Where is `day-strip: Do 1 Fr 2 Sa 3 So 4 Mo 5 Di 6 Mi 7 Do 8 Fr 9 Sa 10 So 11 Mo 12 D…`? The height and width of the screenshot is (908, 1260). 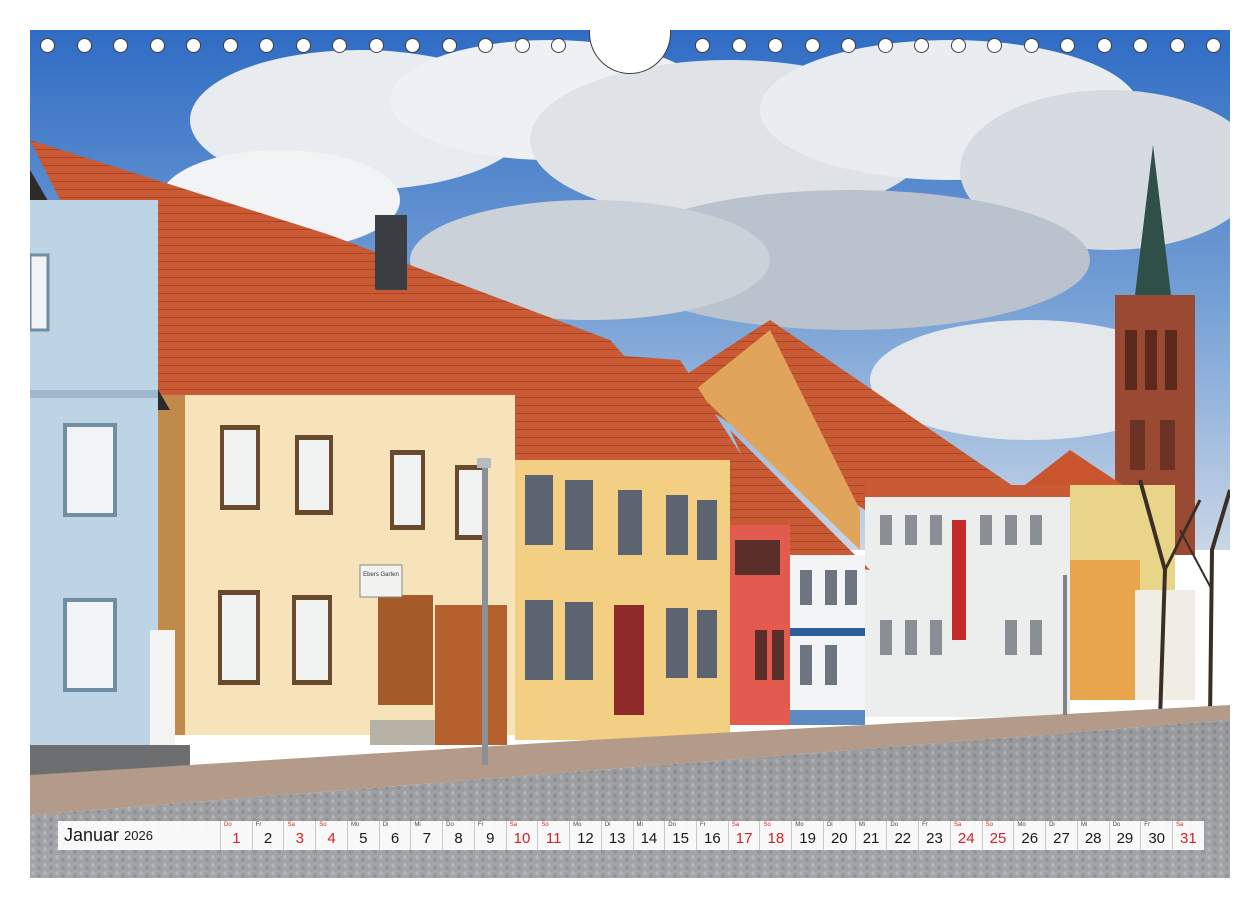
day-strip: Do 1 Fr 2 Sa 3 So 4 Mo 5 Di 6 Mi 7 Do 8 Fr 9 Sa 10 So 11 Mo 12 D… is located at coordinates (712, 835).